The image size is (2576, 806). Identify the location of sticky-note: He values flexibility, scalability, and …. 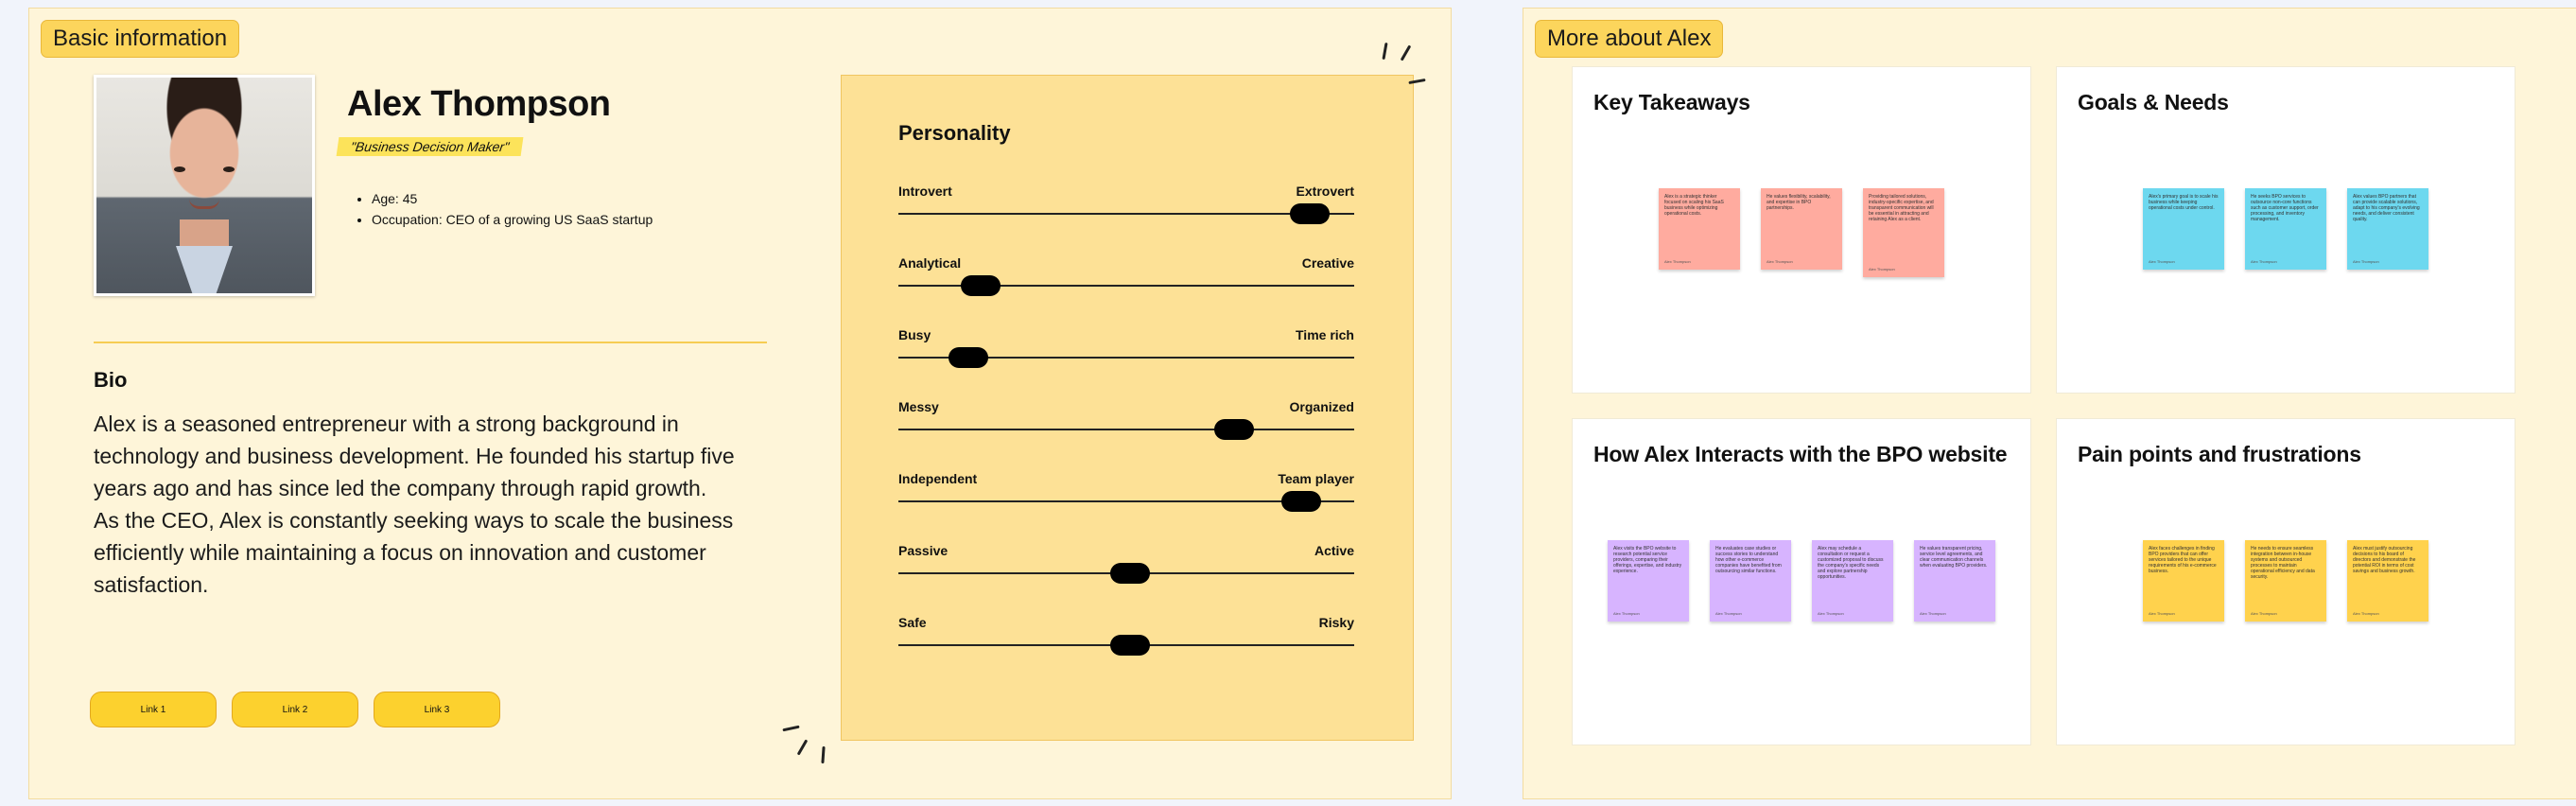
(1801, 229).